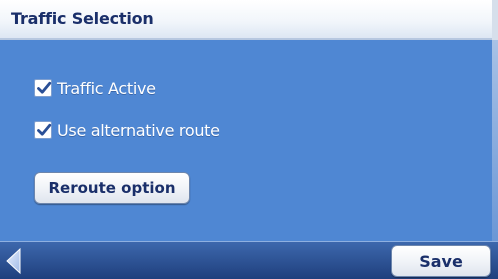  I want to click on traffic-active-checkbox, so click(43, 88).